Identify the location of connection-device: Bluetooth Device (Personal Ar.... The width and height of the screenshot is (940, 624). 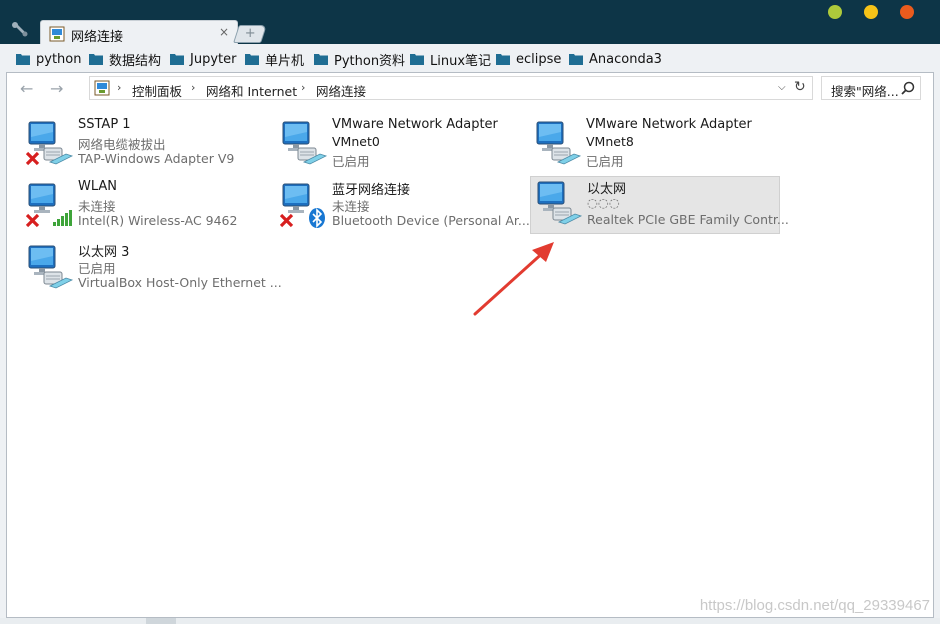
(431, 220).